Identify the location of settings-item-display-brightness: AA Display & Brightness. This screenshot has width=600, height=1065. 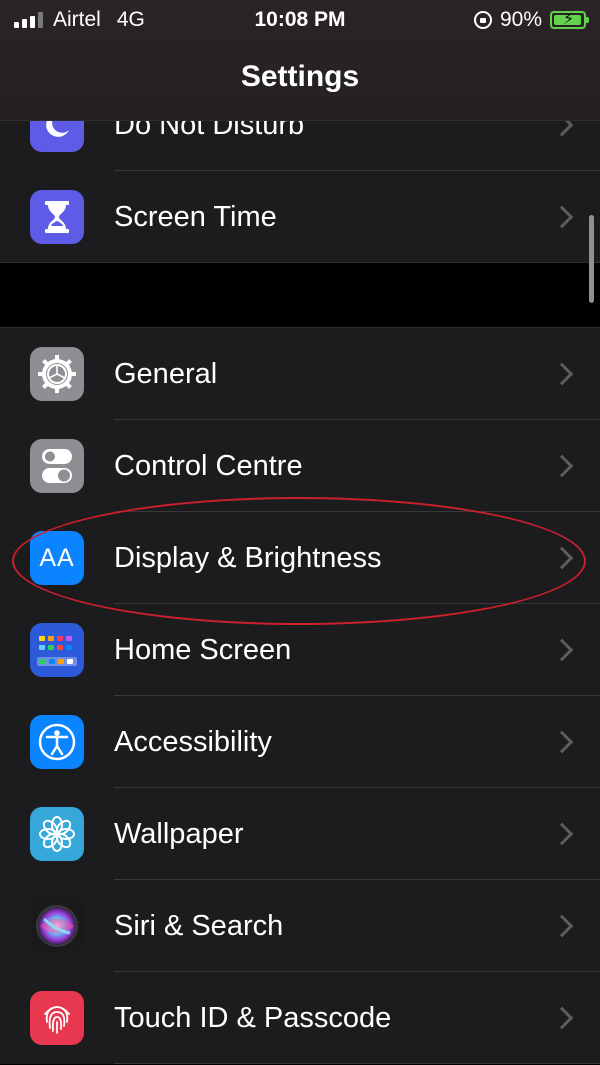
(300, 558).